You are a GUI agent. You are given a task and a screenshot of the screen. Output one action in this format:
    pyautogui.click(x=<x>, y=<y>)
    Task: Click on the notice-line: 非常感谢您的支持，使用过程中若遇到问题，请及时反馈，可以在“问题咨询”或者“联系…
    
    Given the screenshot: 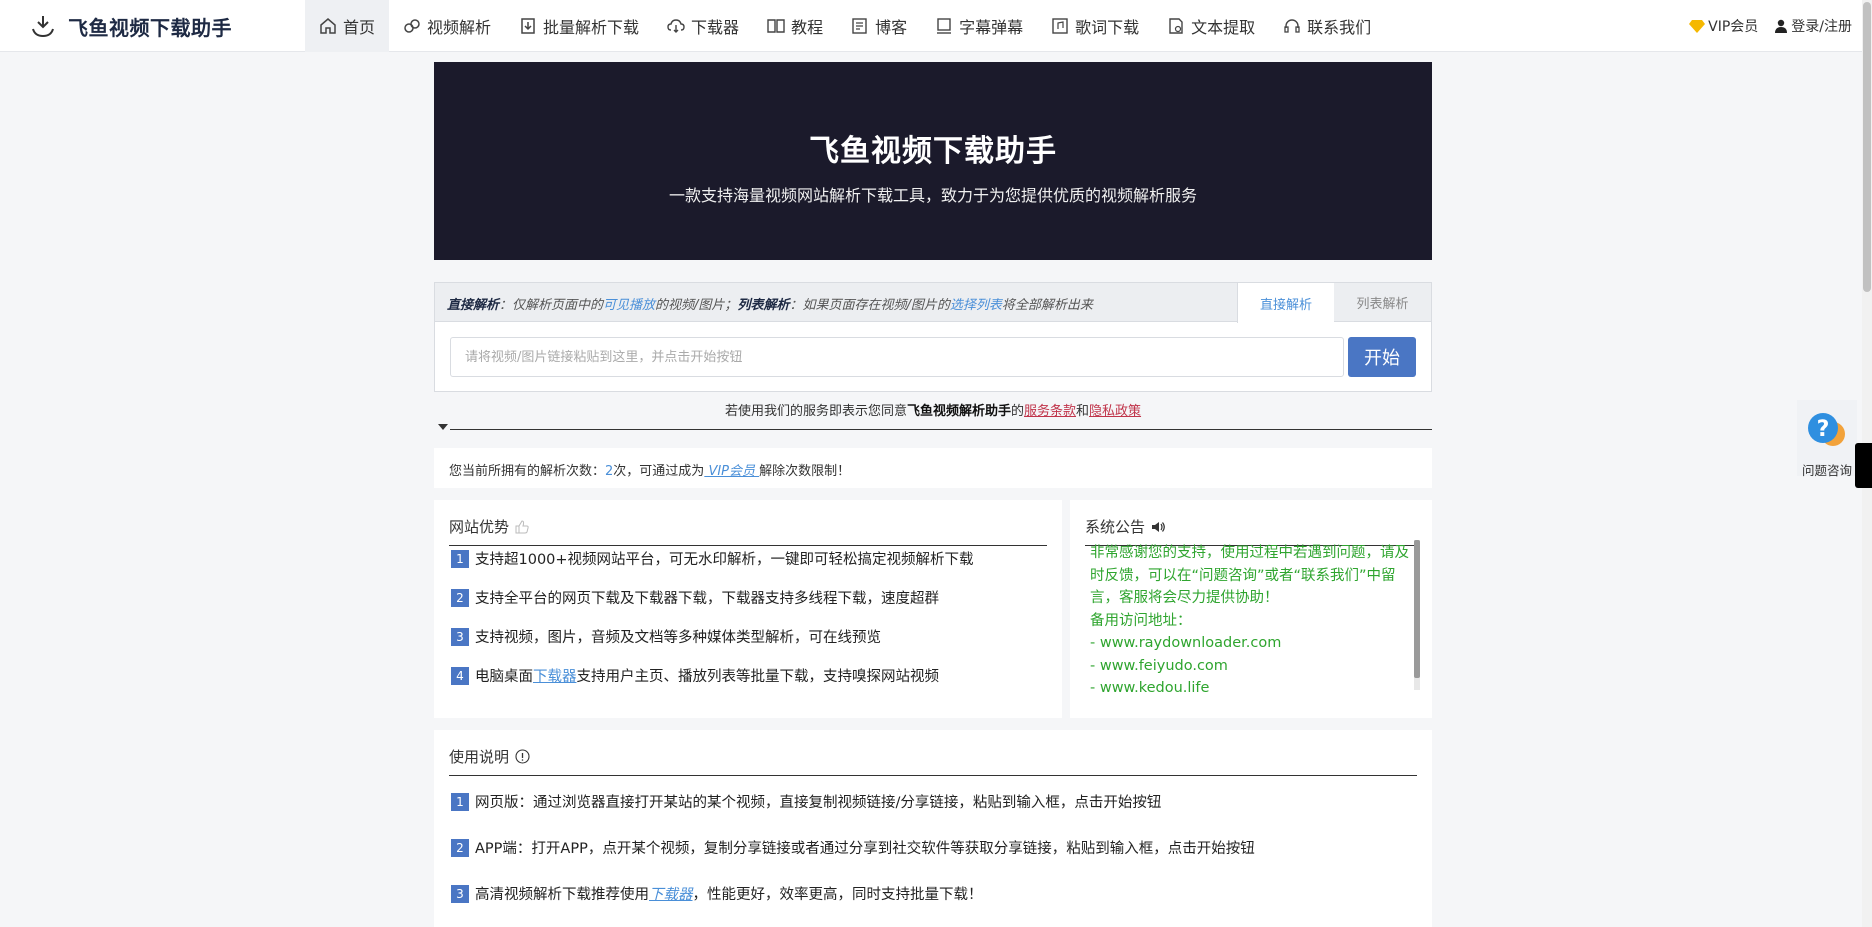 What is the action you would take?
    pyautogui.click(x=1249, y=575)
    